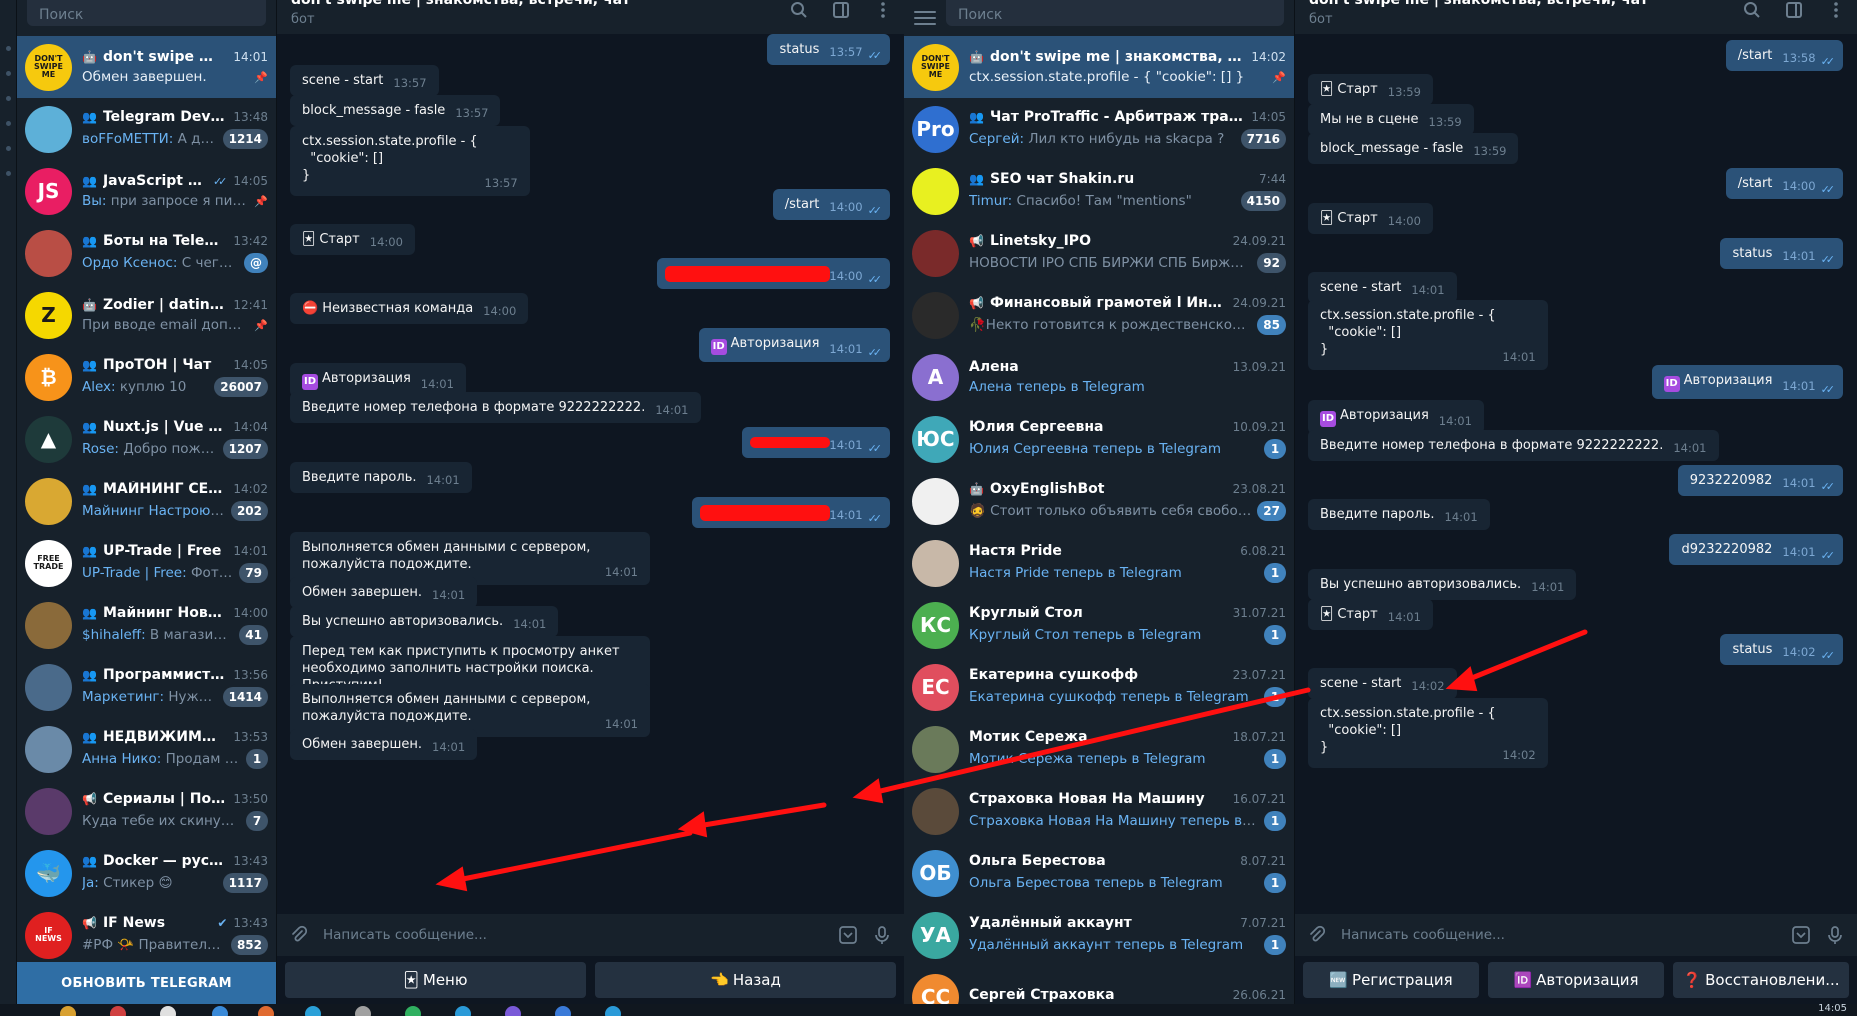 The width and height of the screenshot is (1857, 1016). Describe the element at coordinates (745, 980) in the screenshot. I see `bot-keyboard-button: 👈 Назад` at that location.